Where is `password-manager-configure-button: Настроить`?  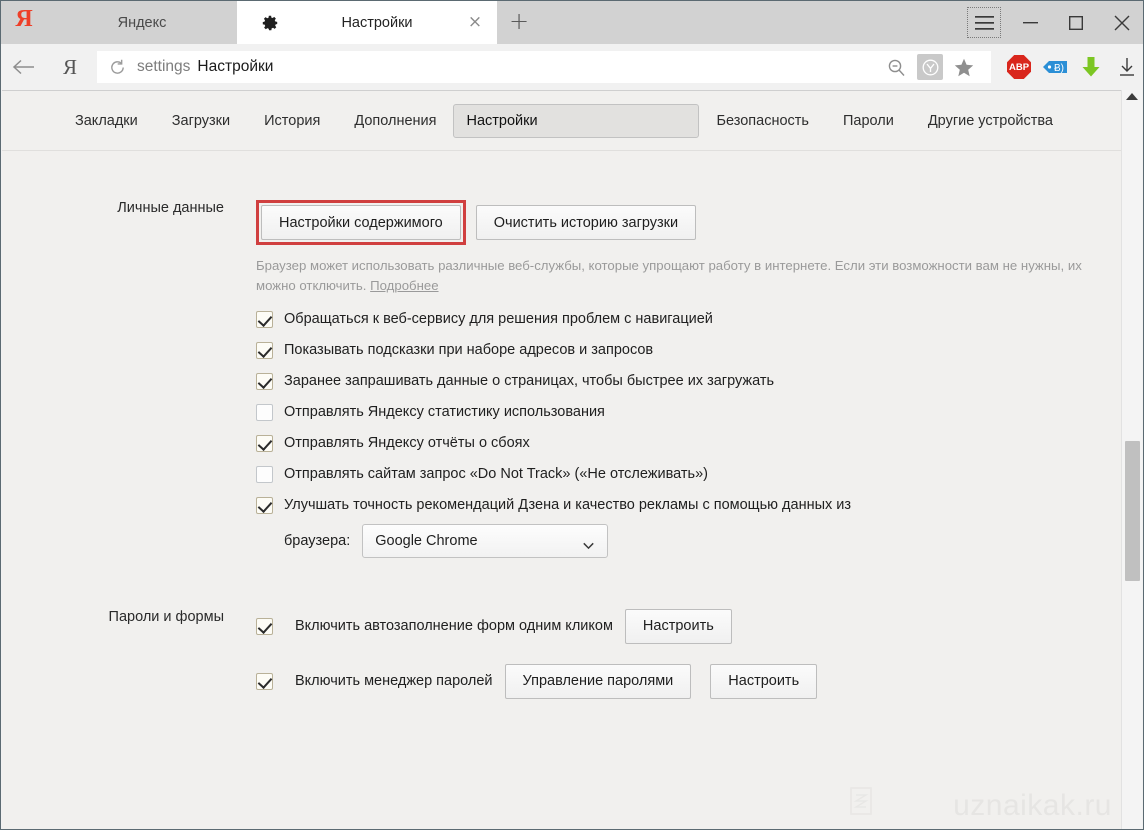
password-manager-configure-button: Настроить is located at coordinates (764, 681).